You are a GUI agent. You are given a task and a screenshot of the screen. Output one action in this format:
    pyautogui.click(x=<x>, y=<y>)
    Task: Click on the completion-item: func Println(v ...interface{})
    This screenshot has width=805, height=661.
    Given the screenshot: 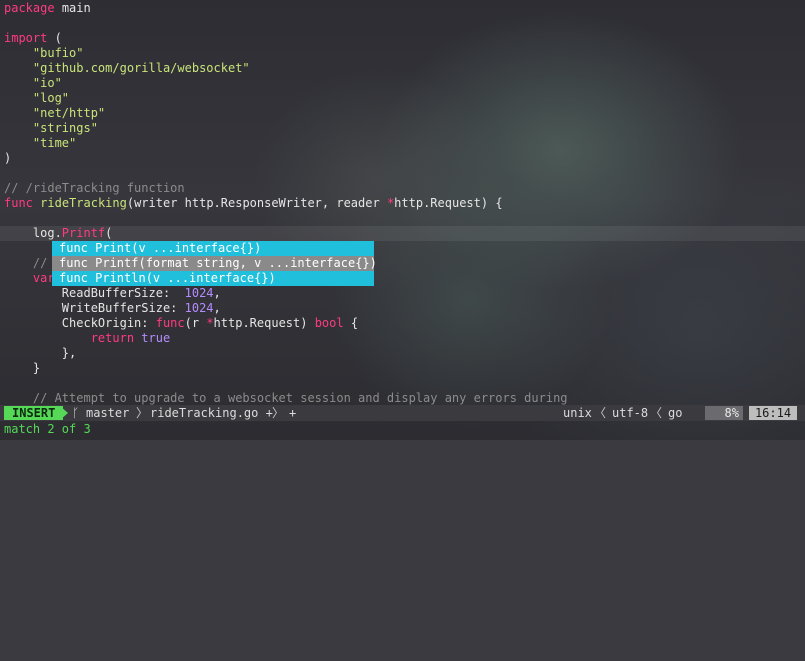 What is the action you would take?
    pyautogui.click(x=213, y=278)
    